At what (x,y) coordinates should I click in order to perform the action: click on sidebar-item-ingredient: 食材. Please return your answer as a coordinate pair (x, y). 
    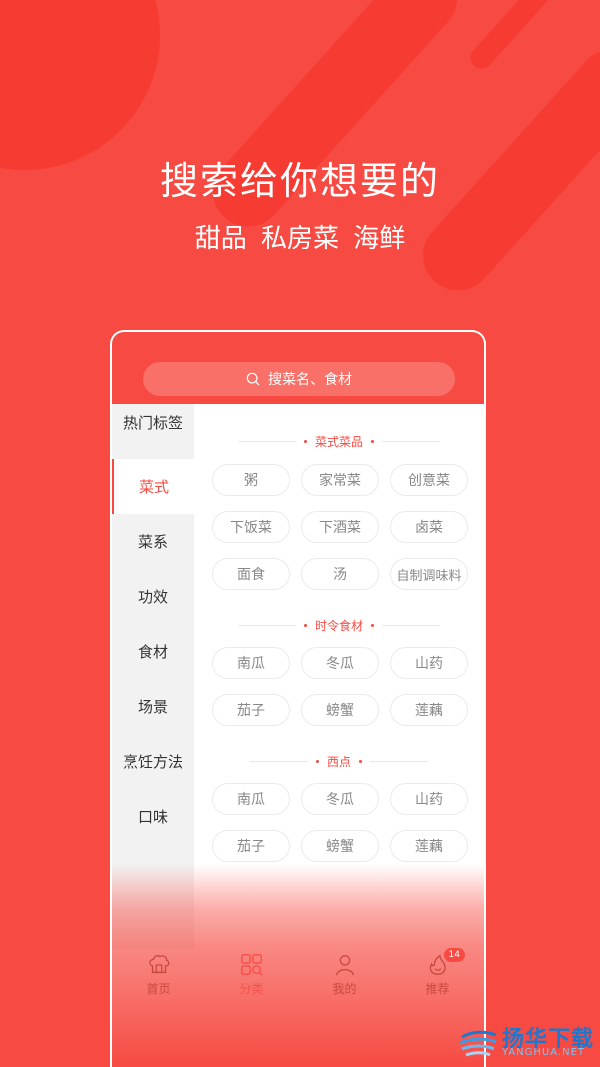
    Looking at the image, I should click on (153, 651).